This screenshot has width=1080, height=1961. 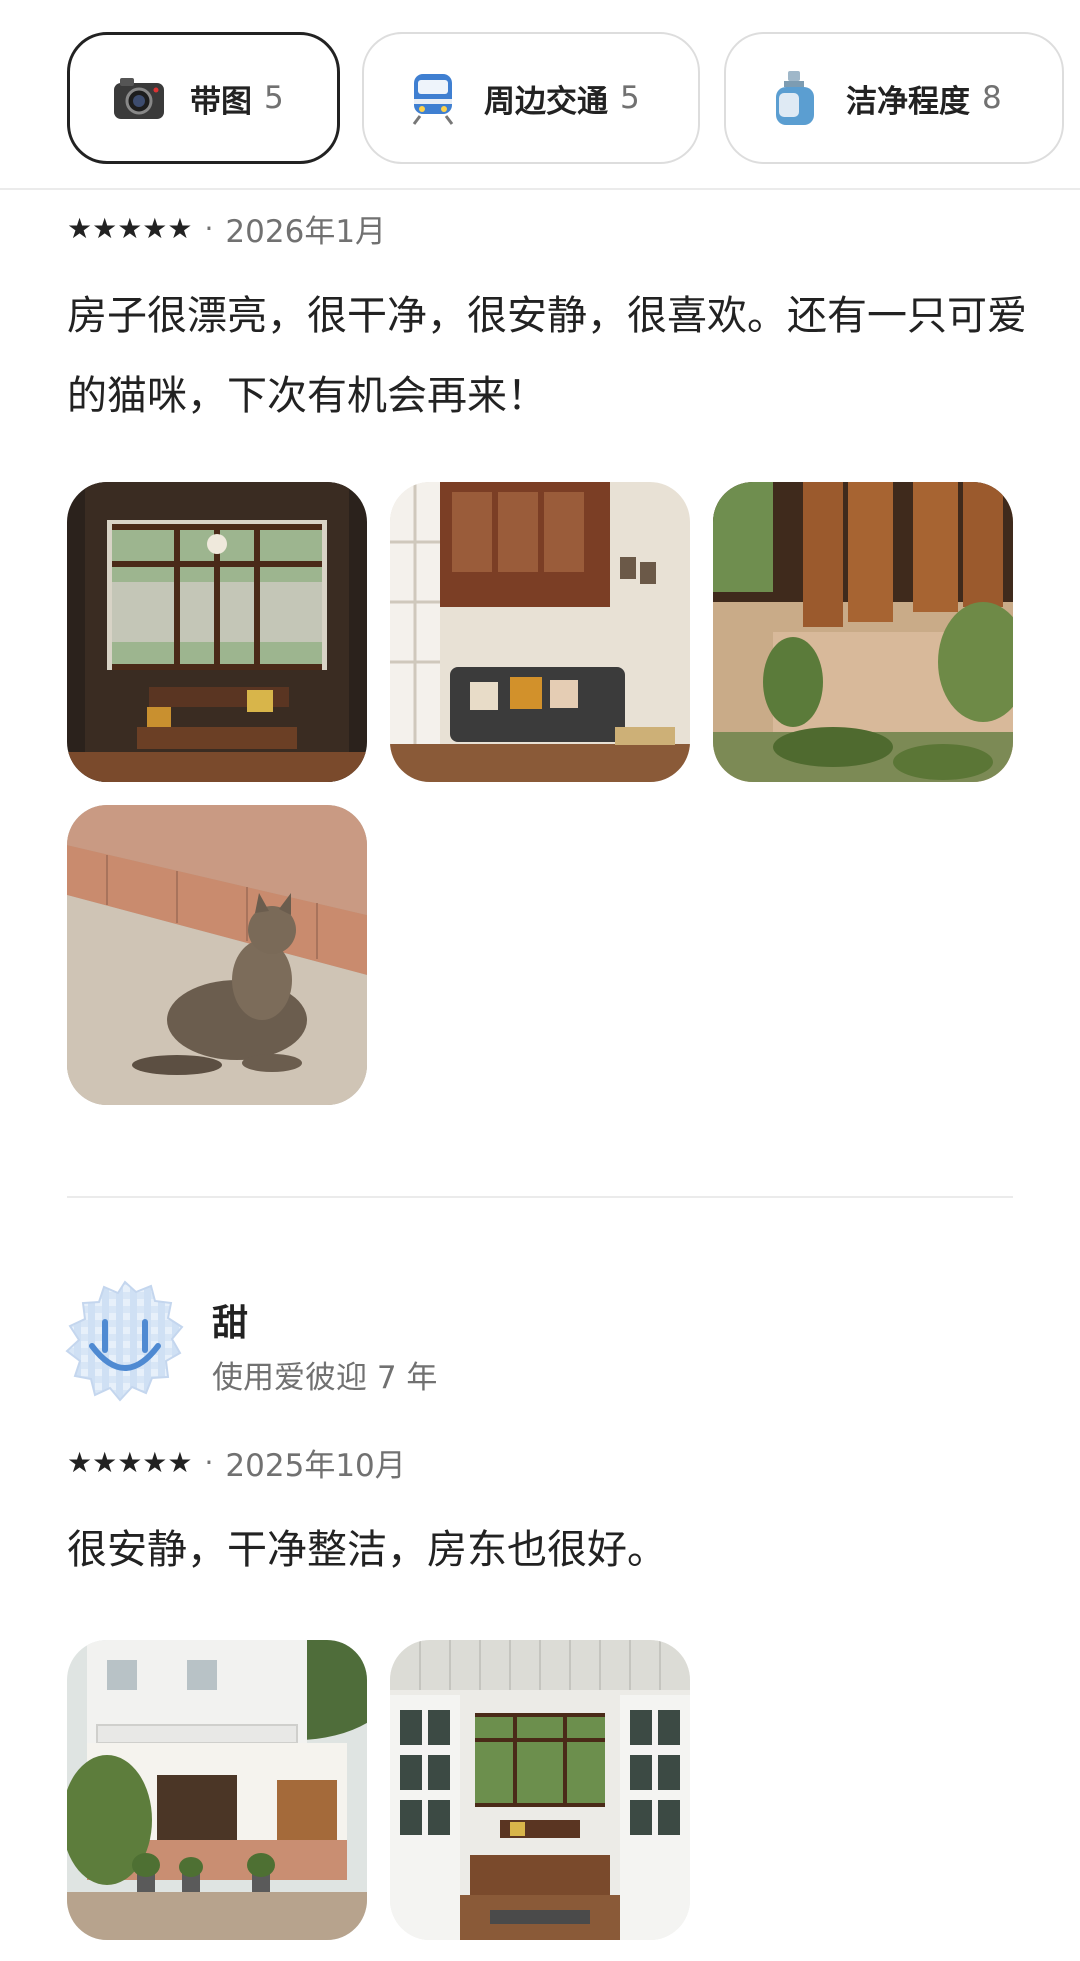 I want to click on review-text: 房子很漂亮，很干净，很安静，很喜欢。还有一只可爱的猫咪，下次有机会再来！, so click(x=547, y=356).